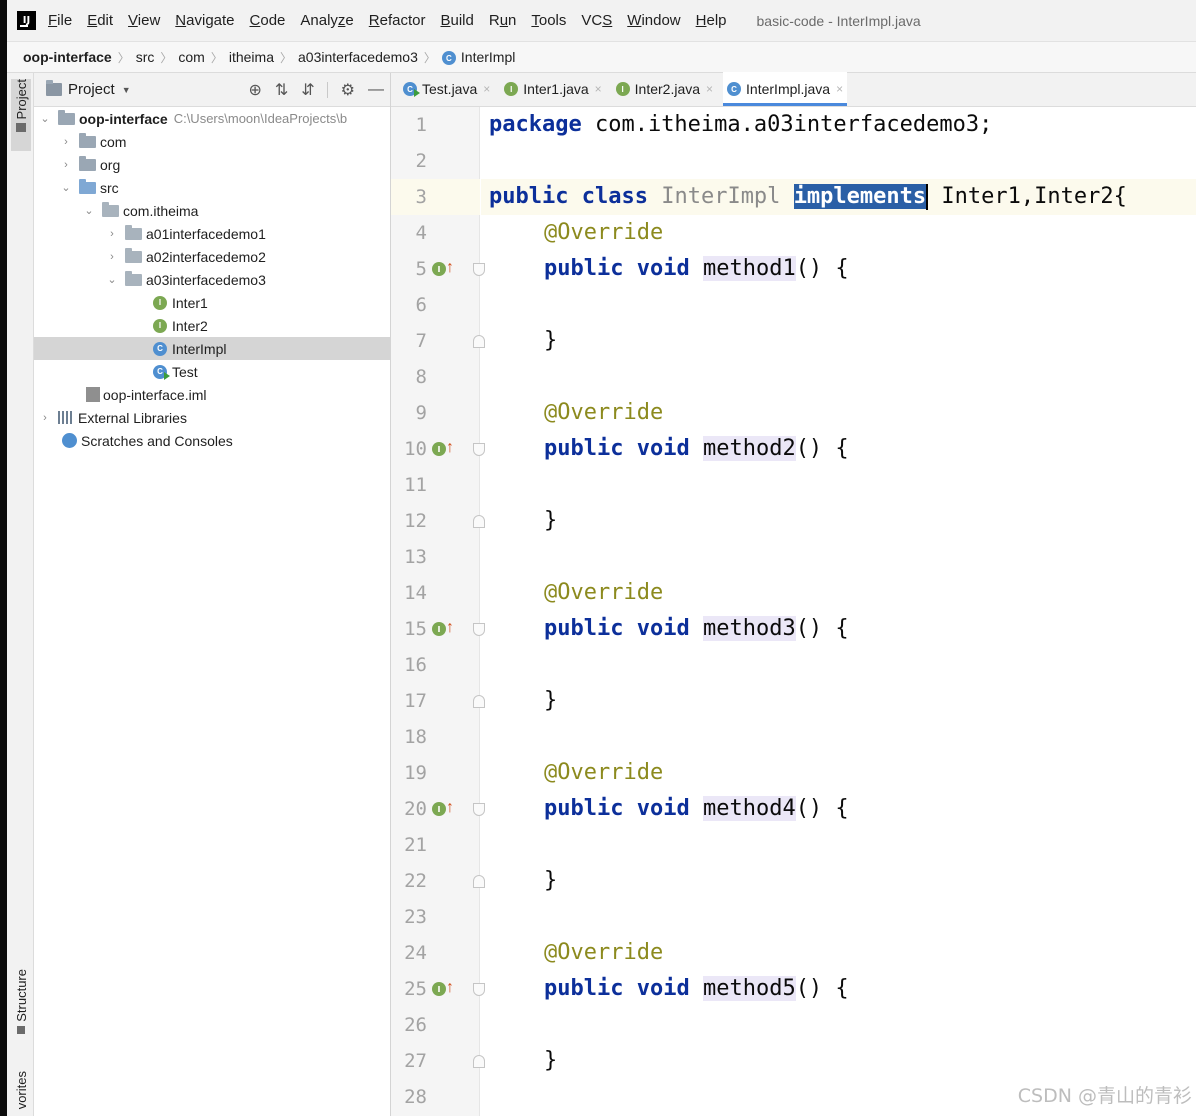  Describe the element at coordinates (548, 20) in the screenshot. I see `menu-tools: Tools` at that location.